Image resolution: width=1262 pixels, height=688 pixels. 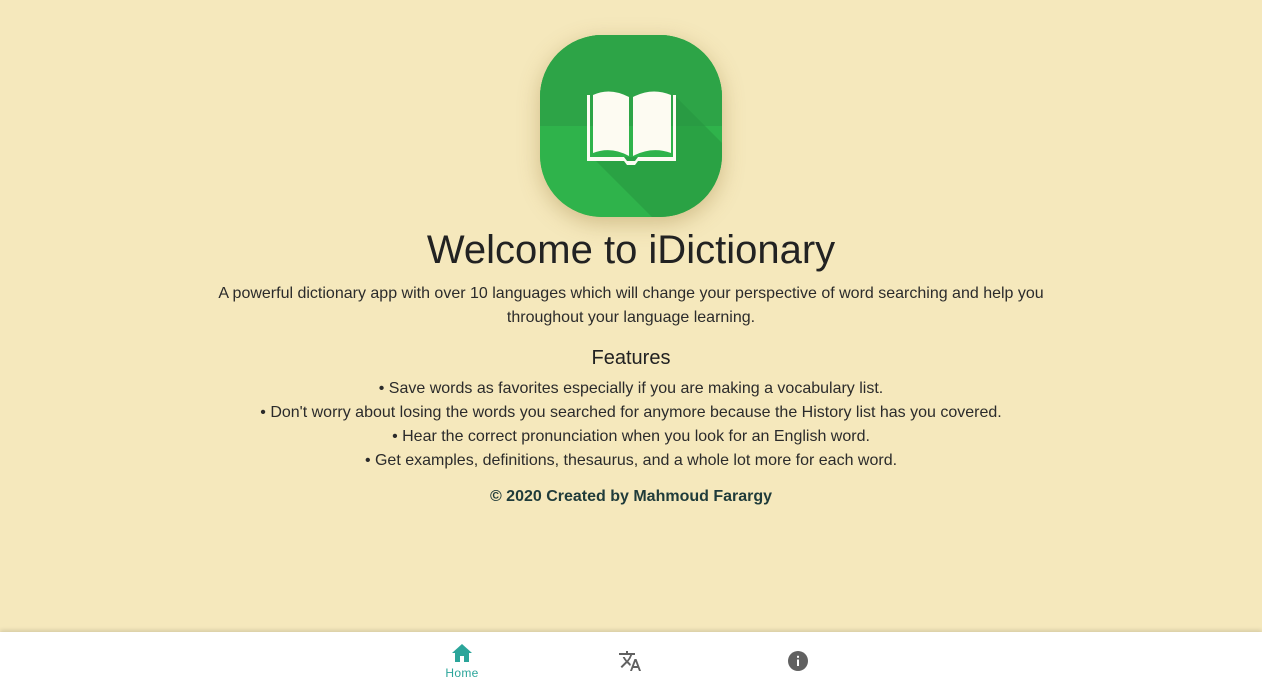 I want to click on app-logo, so click(x=631, y=126).